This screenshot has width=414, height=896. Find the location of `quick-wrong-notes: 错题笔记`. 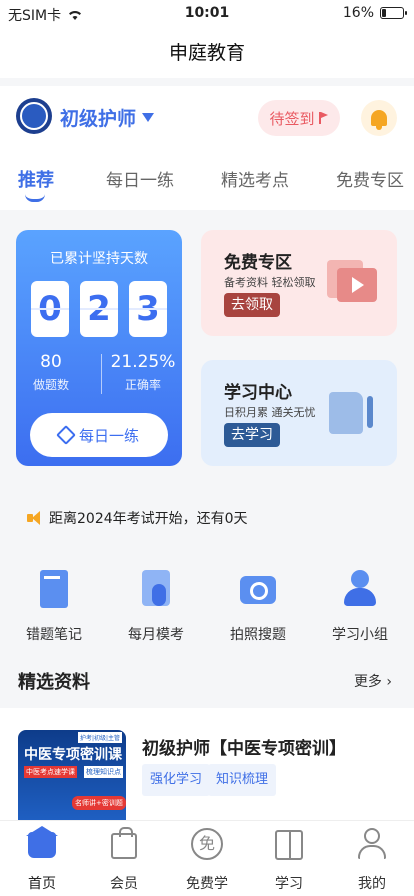

quick-wrong-notes: 错题笔记 is located at coordinates (54, 606).